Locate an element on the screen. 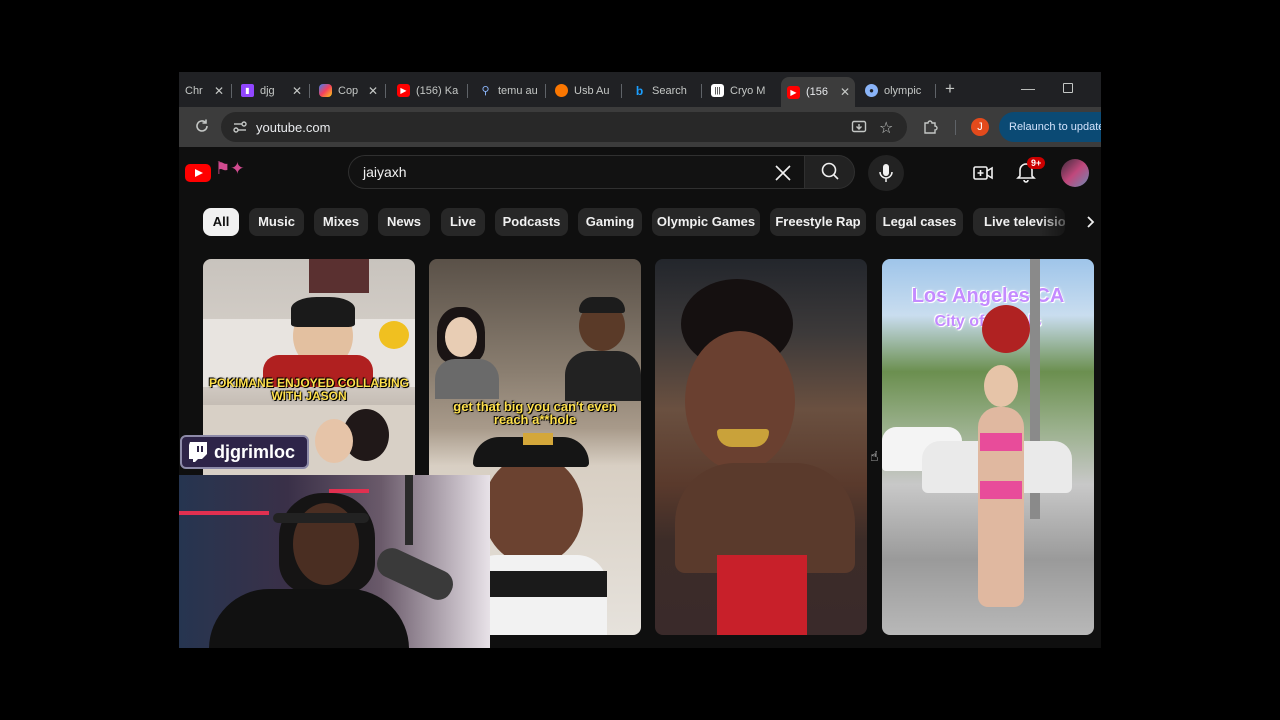  tab-title: Chr is located at coordinates (194, 90).